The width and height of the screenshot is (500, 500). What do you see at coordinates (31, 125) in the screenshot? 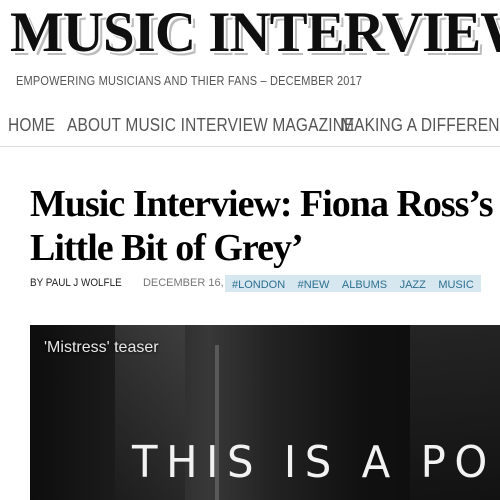
I see `nav-item-home: HOME` at bounding box center [31, 125].